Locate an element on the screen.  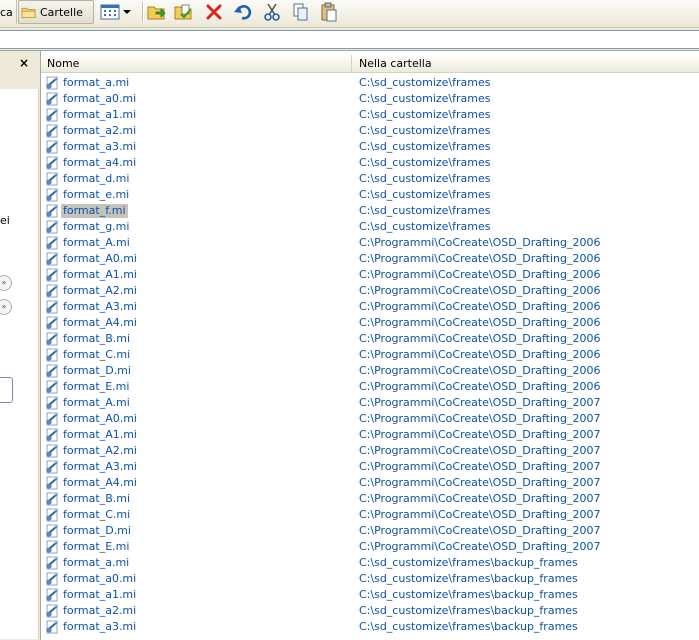
file-name: format_A3.mi is located at coordinates (100, 466).